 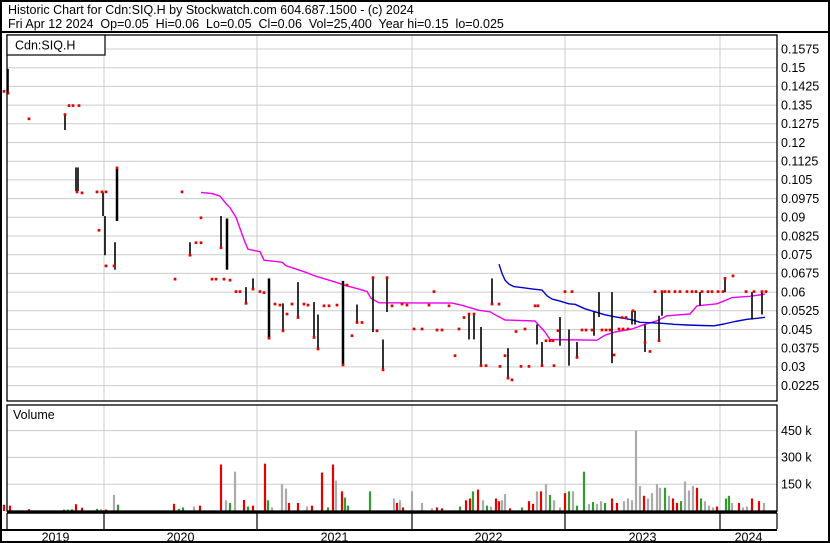 What do you see at coordinates (34, 415) in the screenshot?
I see `volume-label: Volume` at bounding box center [34, 415].